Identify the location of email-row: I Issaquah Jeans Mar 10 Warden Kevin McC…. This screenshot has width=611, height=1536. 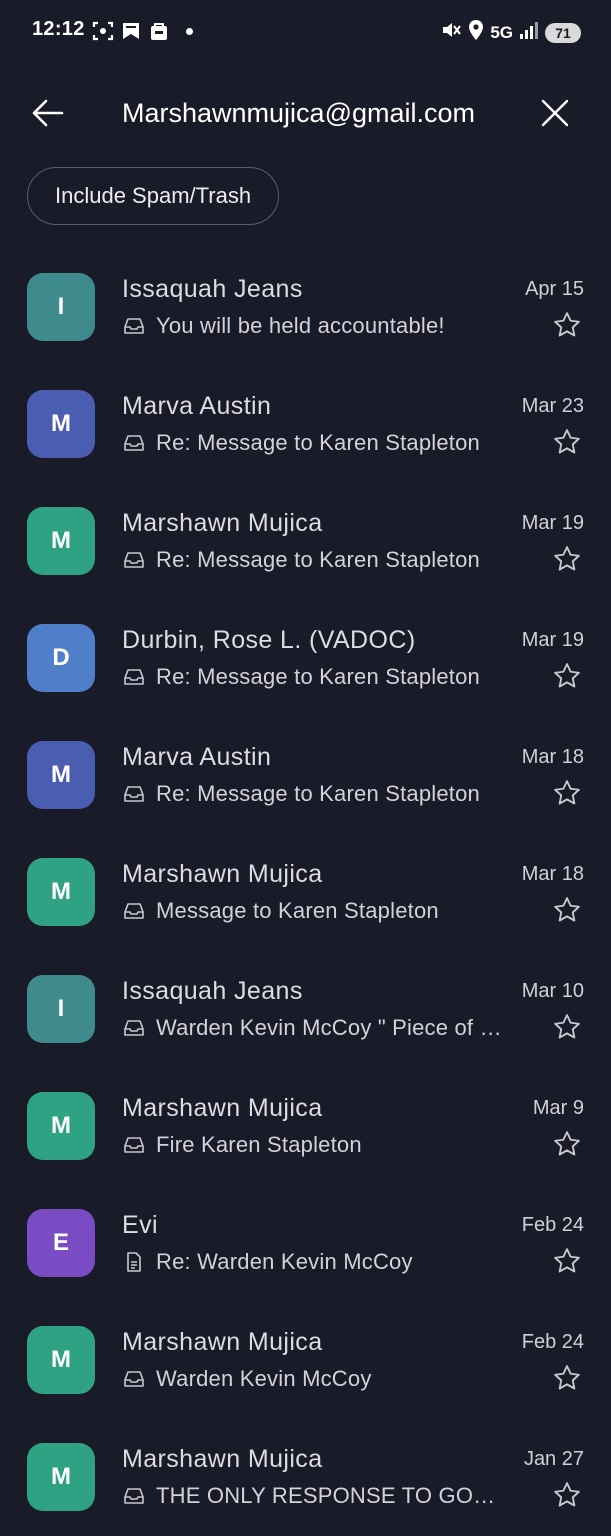
(305, 1008).